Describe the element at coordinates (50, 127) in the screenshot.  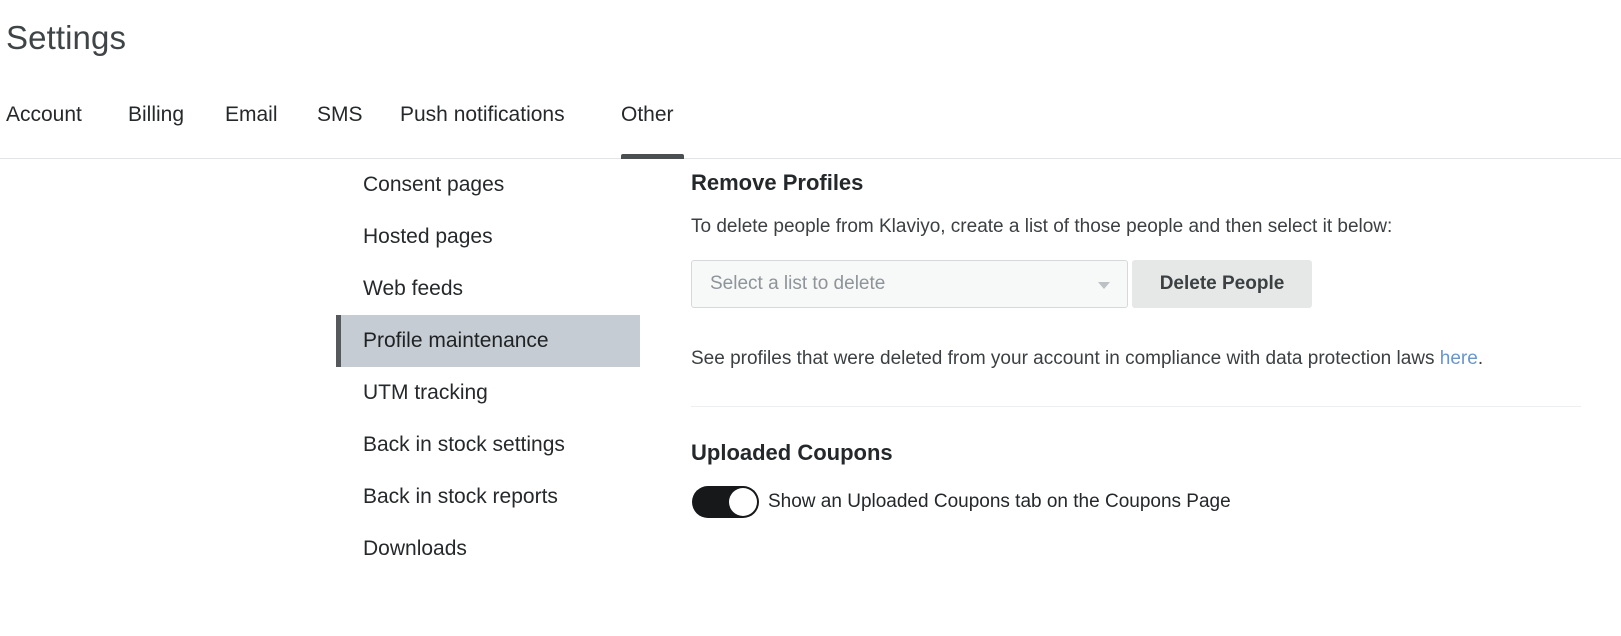
I see `tab-account: Account` at that location.